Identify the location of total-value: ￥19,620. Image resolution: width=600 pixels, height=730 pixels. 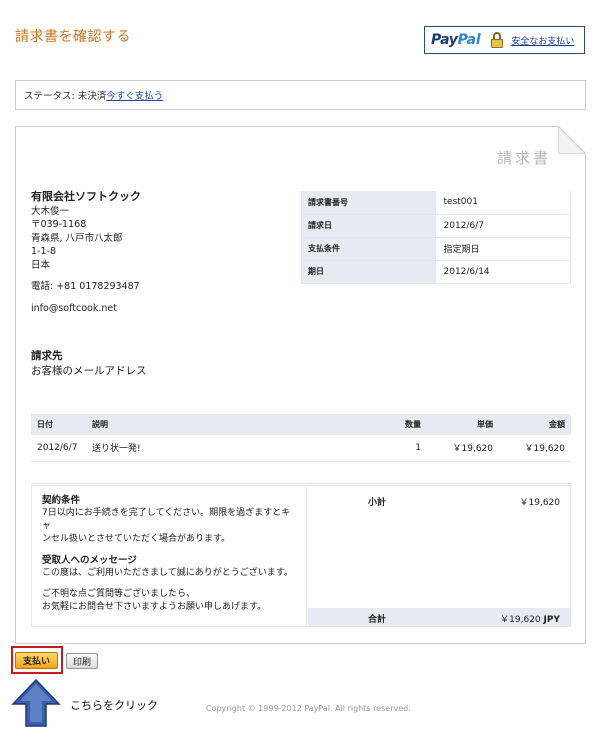
(520, 620).